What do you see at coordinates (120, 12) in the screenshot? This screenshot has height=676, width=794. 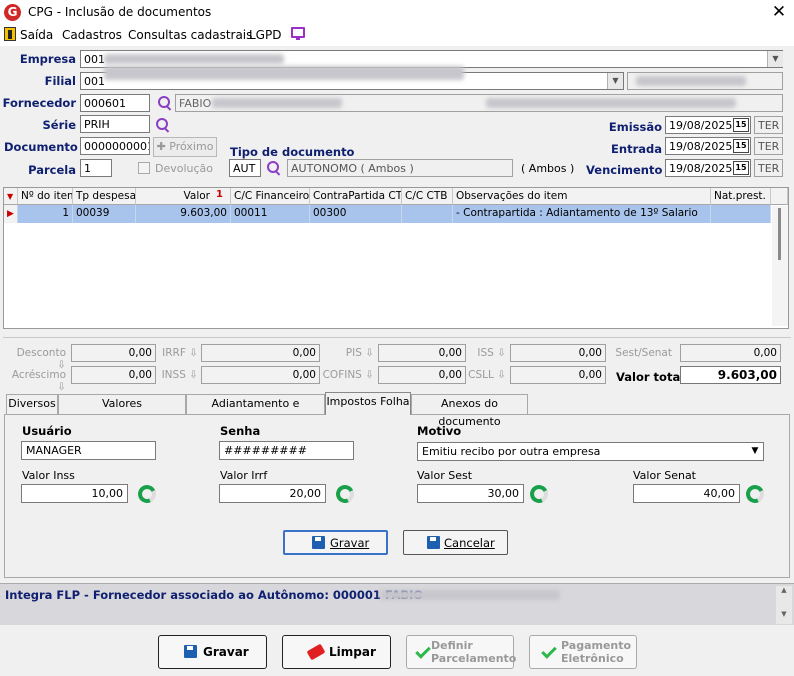 I see `window-title: CPG - Inclusão de documentos` at bounding box center [120, 12].